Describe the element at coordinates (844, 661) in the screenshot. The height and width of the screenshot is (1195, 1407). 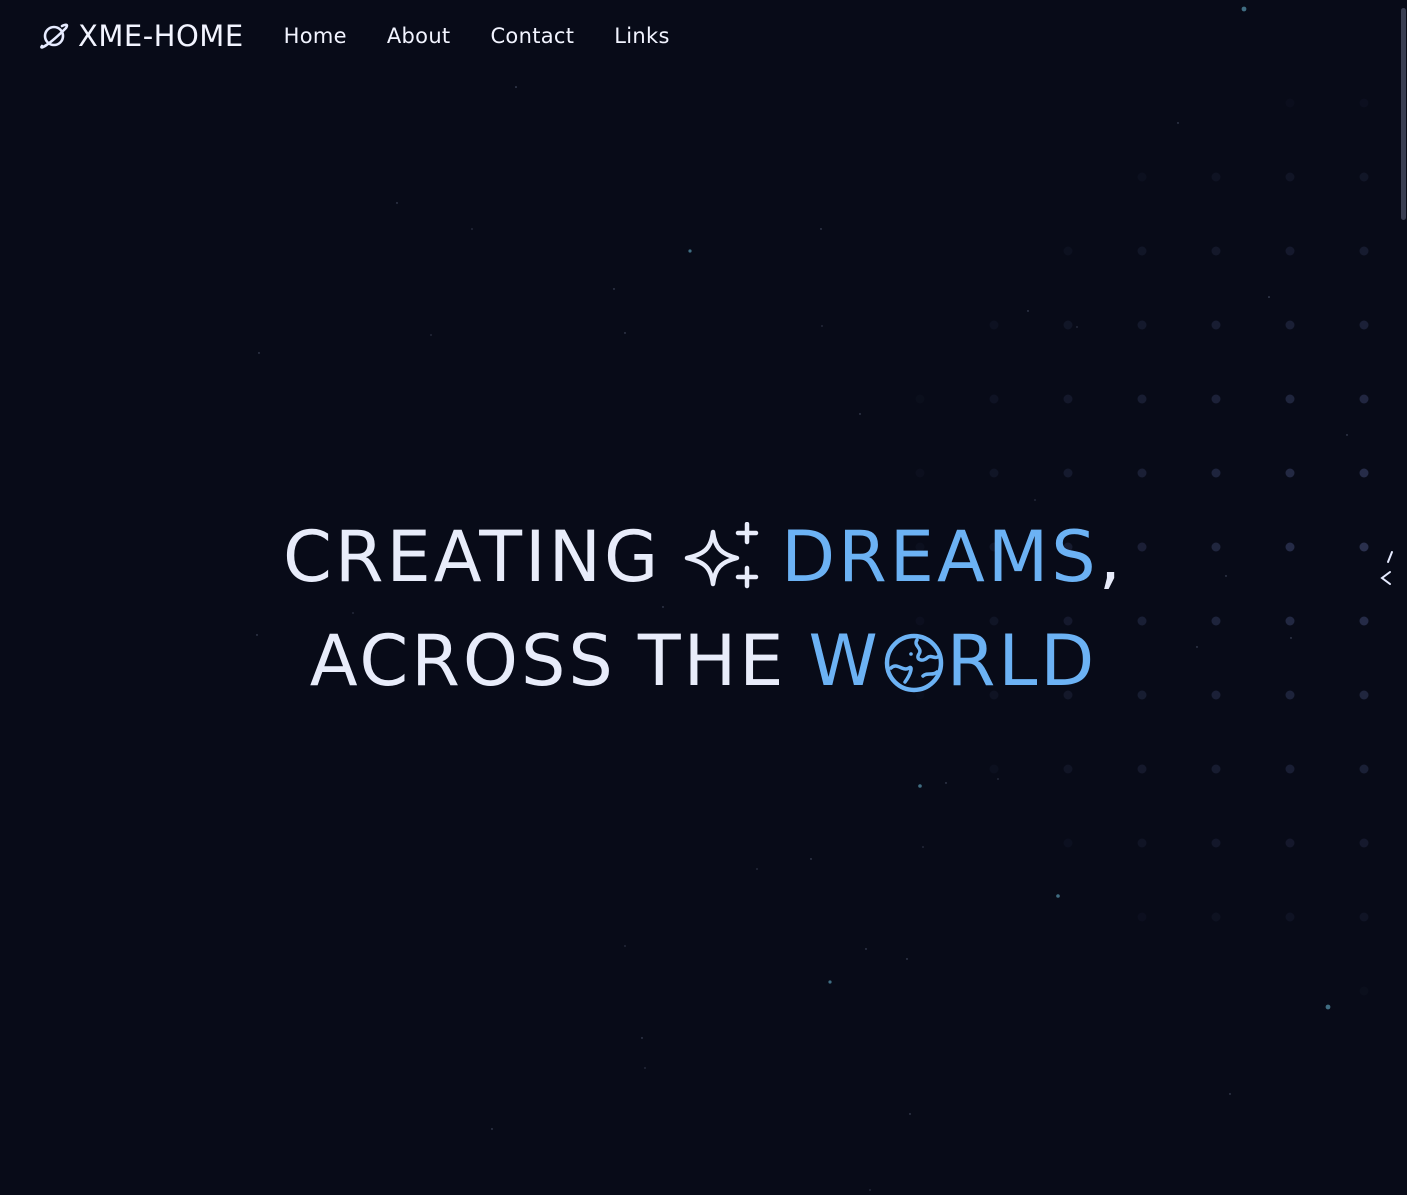
I see `hero-word-world-start: W` at that location.